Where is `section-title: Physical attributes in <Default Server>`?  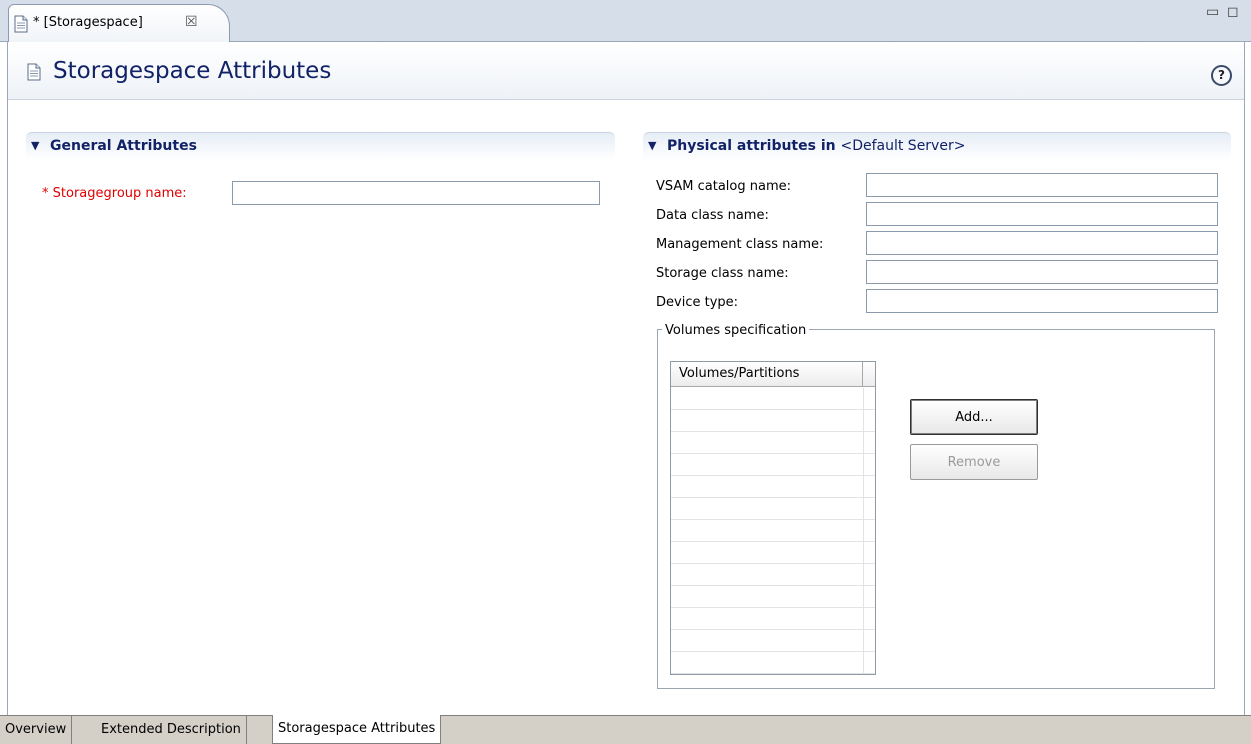
section-title: Physical attributes in <Default Server> is located at coordinates (816, 146).